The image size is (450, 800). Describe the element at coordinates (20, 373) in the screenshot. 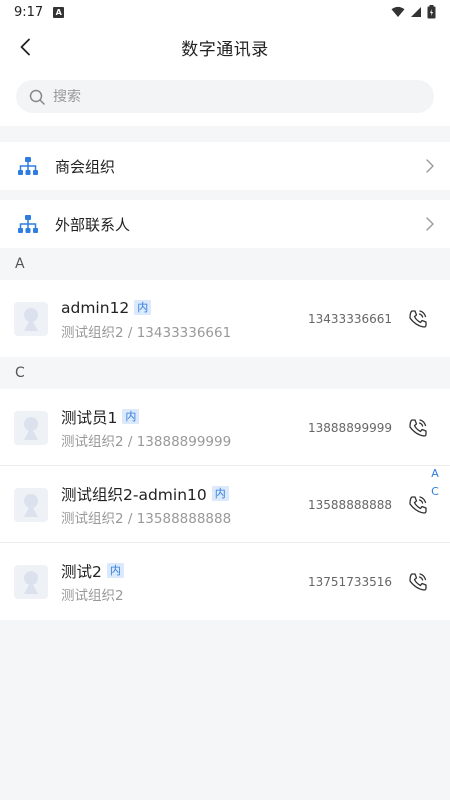

I see `section-header-c: C` at that location.